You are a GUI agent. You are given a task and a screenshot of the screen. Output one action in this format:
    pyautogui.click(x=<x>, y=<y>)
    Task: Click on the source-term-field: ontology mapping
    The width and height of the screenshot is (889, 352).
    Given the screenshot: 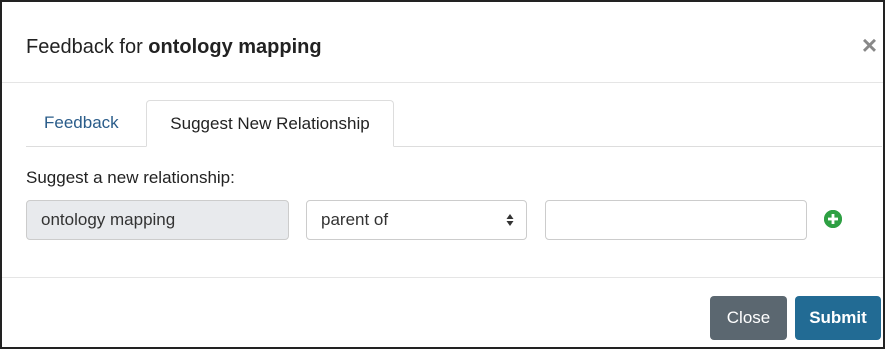 What is the action you would take?
    pyautogui.click(x=157, y=220)
    